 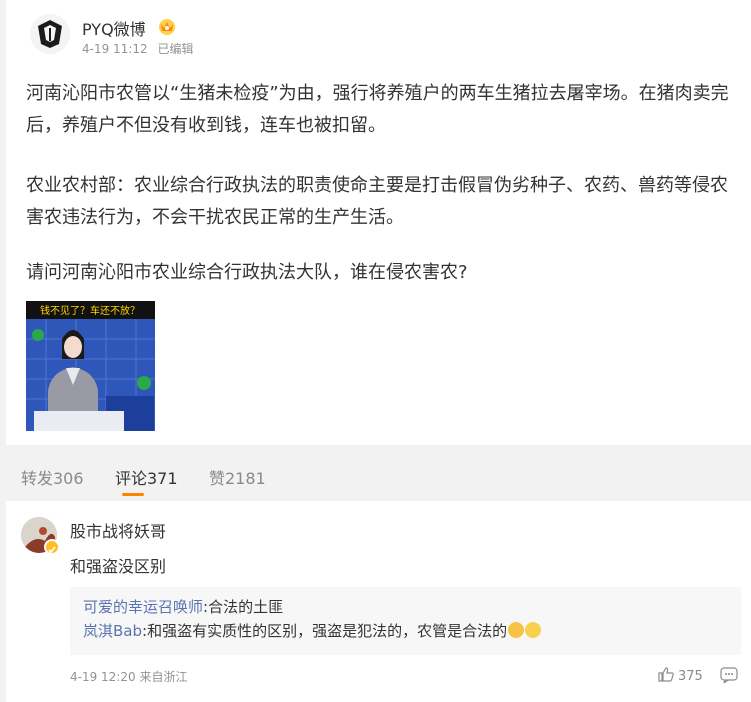 What do you see at coordinates (243, 607) in the screenshot?
I see `reply-text: :合法的土匪` at bounding box center [243, 607].